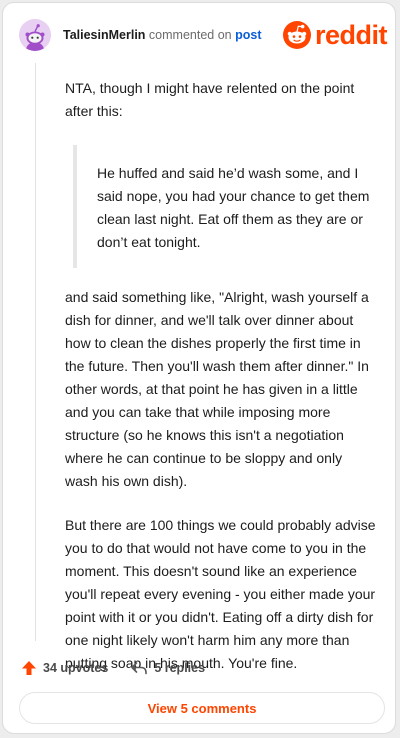 Image resolution: width=400 pixels, height=738 pixels. I want to click on post-link: post, so click(248, 35).